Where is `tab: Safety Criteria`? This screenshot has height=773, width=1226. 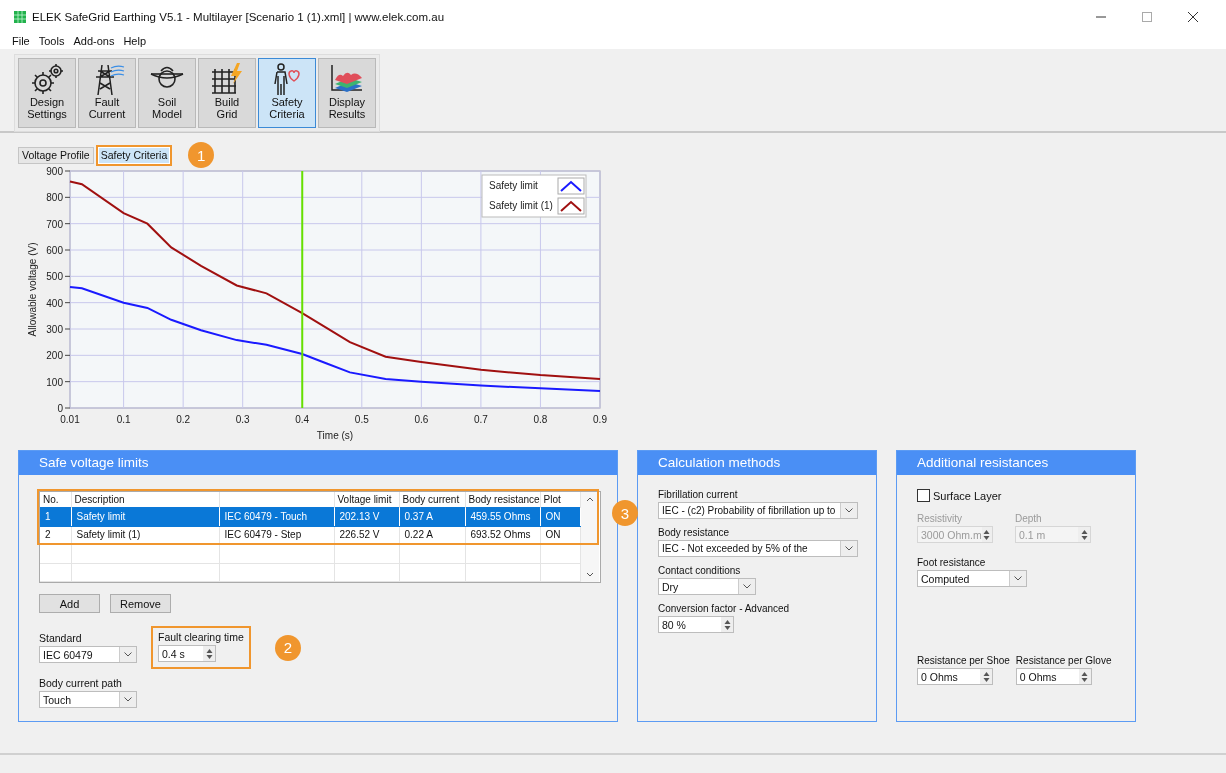
tab: Safety Criteria is located at coordinates (134, 155).